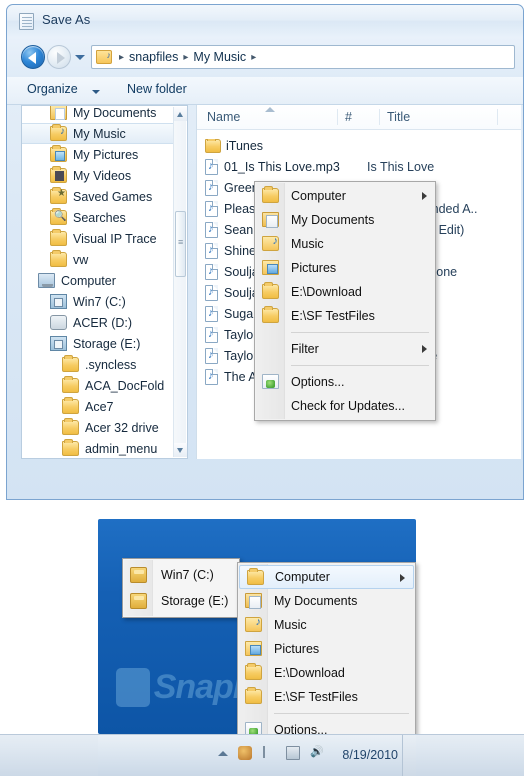  Describe the element at coordinates (293, 753) in the screenshot. I see `network-icon` at that location.